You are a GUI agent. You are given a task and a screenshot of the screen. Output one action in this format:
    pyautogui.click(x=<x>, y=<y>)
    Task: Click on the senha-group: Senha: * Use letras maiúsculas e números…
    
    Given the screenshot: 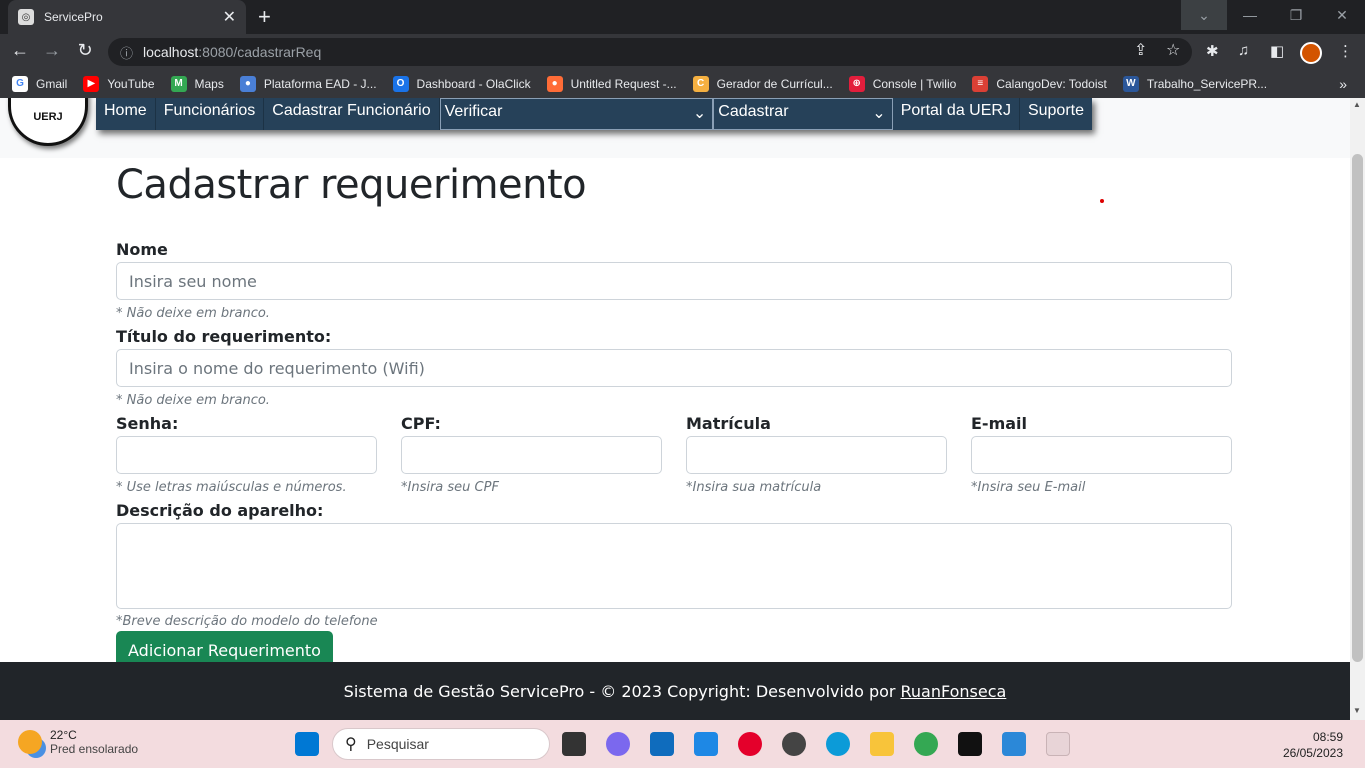 What is the action you would take?
    pyautogui.click(x=246, y=454)
    